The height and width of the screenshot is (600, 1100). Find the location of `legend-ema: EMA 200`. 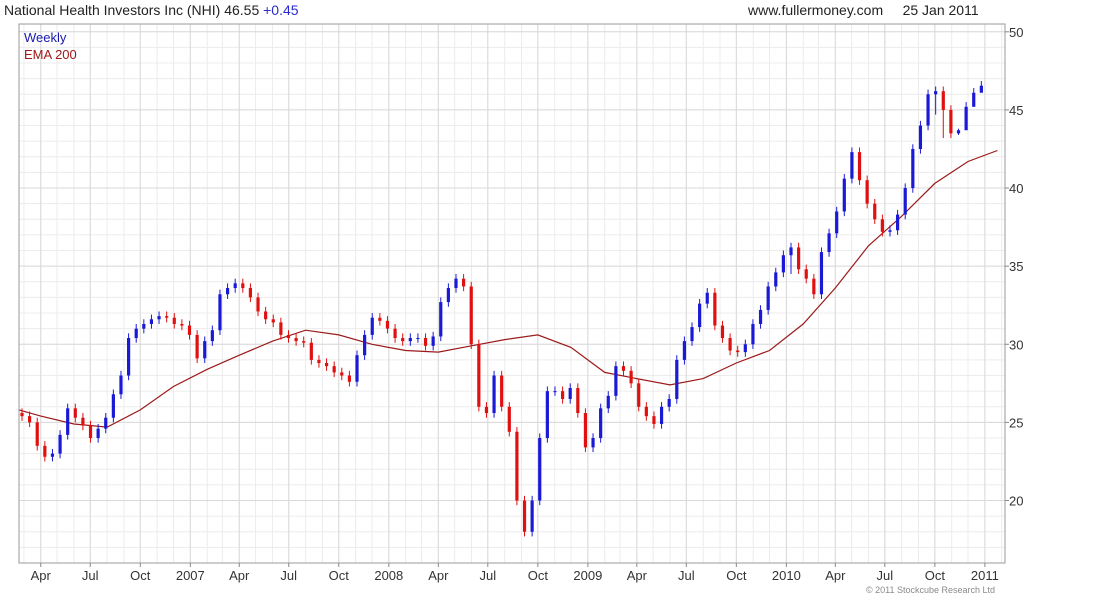

legend-ema: EMA 200 is located at coordinates (50, 54).